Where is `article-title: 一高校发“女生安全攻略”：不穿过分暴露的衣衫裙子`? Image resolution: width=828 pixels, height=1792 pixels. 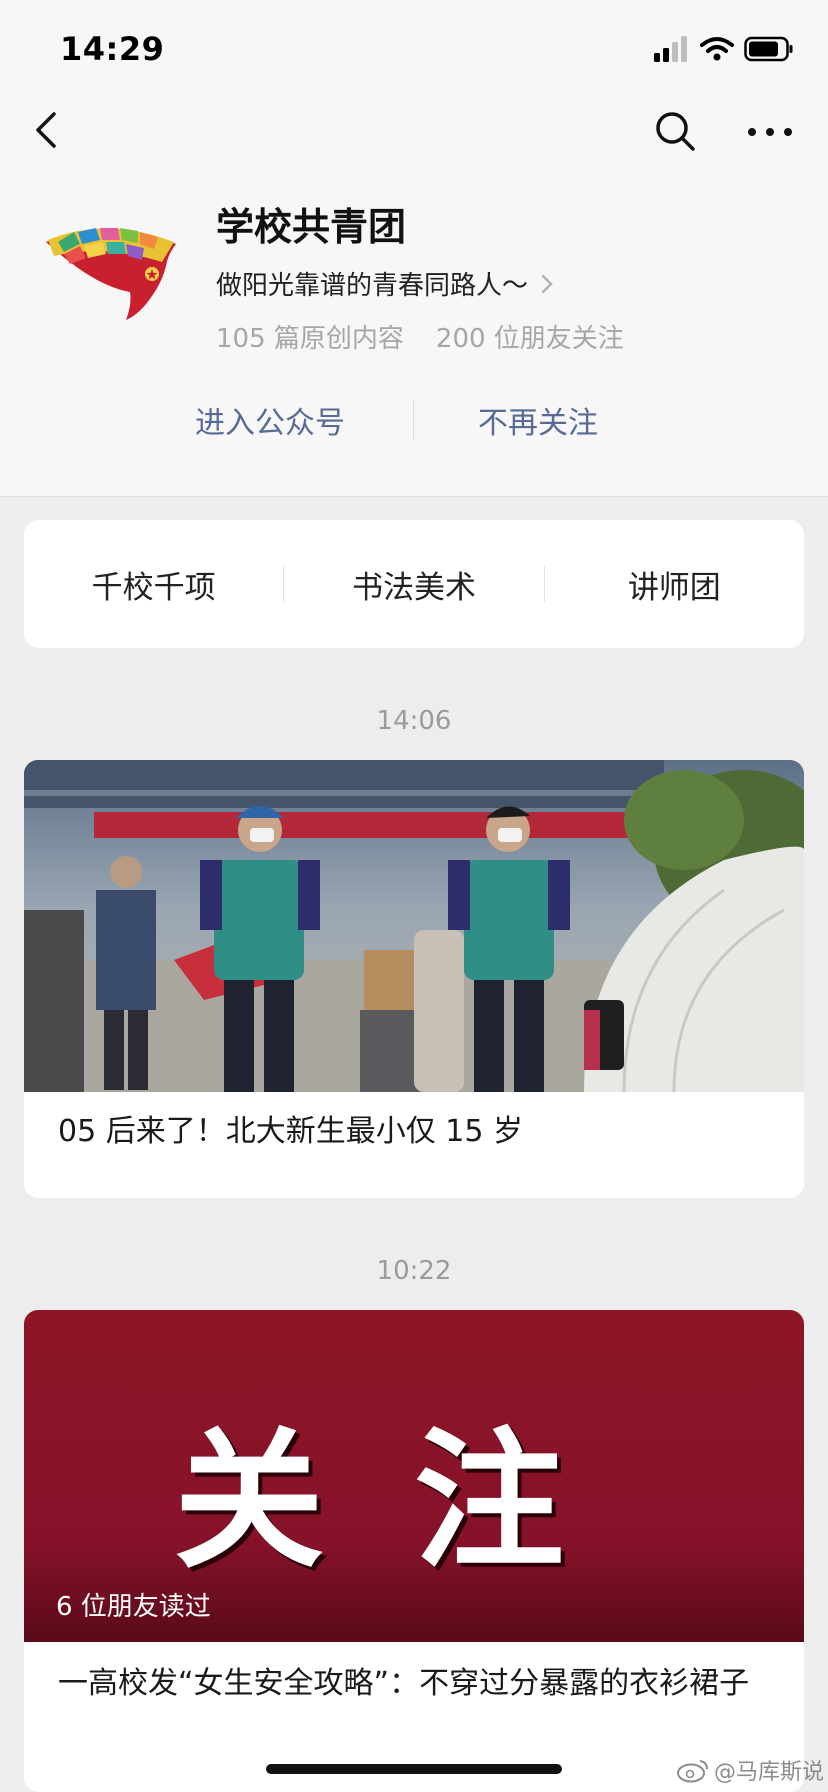 article-title: 一高校发“女生安全攻略”：不穿过分暴露的衣衫裙子 is located at coordinates (418, 1684).